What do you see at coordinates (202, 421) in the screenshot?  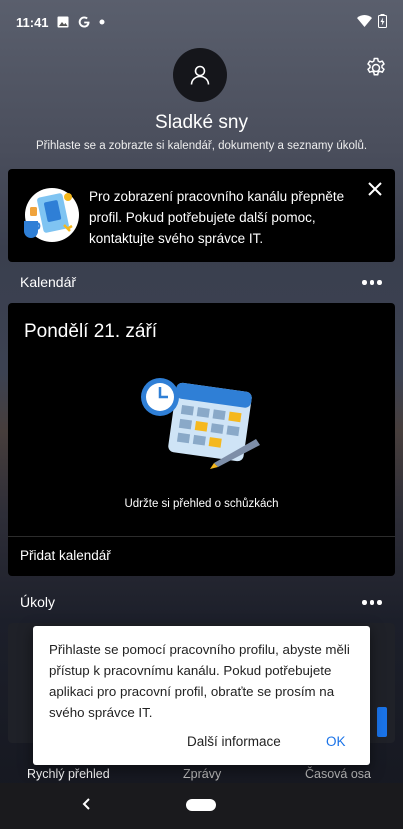 I see `calendar-illustration` at bounding box center [202, 421].